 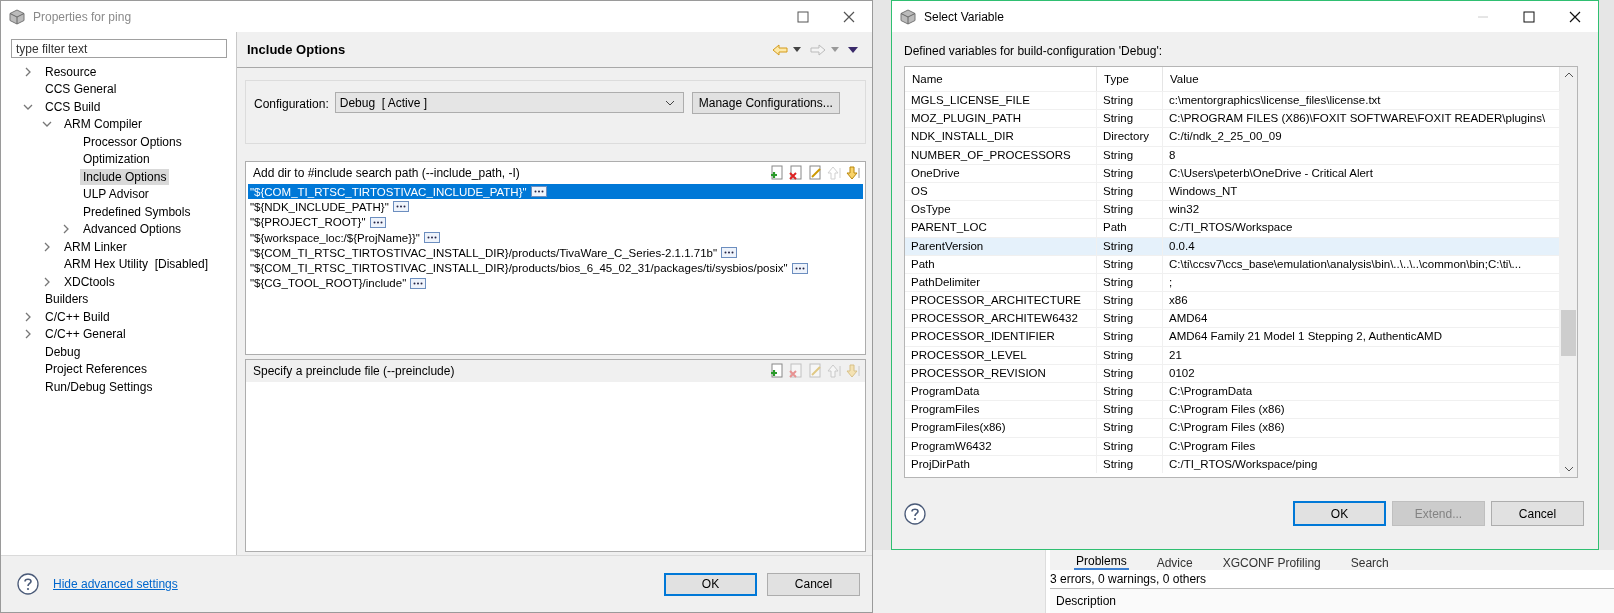 I want to click on table-row: ProgramData String C:\ProgramData, so click(x=1232, y=391).